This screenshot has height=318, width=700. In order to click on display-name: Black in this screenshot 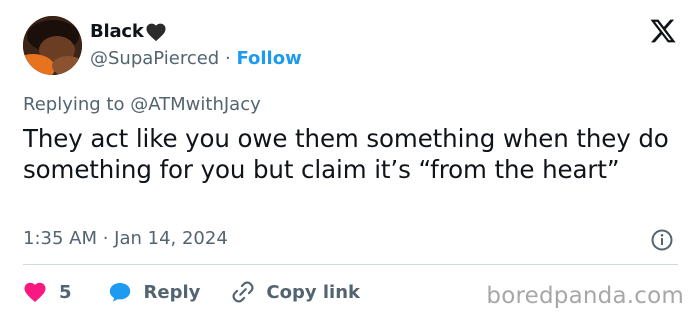, I will do `click(117, 31)`.